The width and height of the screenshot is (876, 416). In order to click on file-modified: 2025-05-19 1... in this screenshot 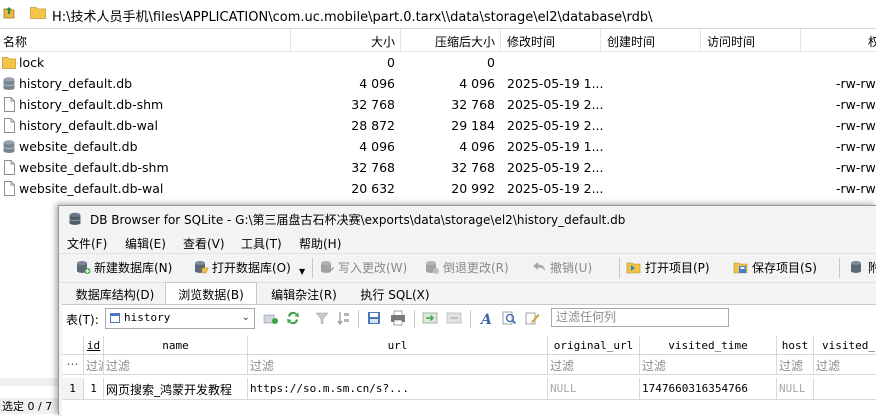, I will do `click(555, 146)`.